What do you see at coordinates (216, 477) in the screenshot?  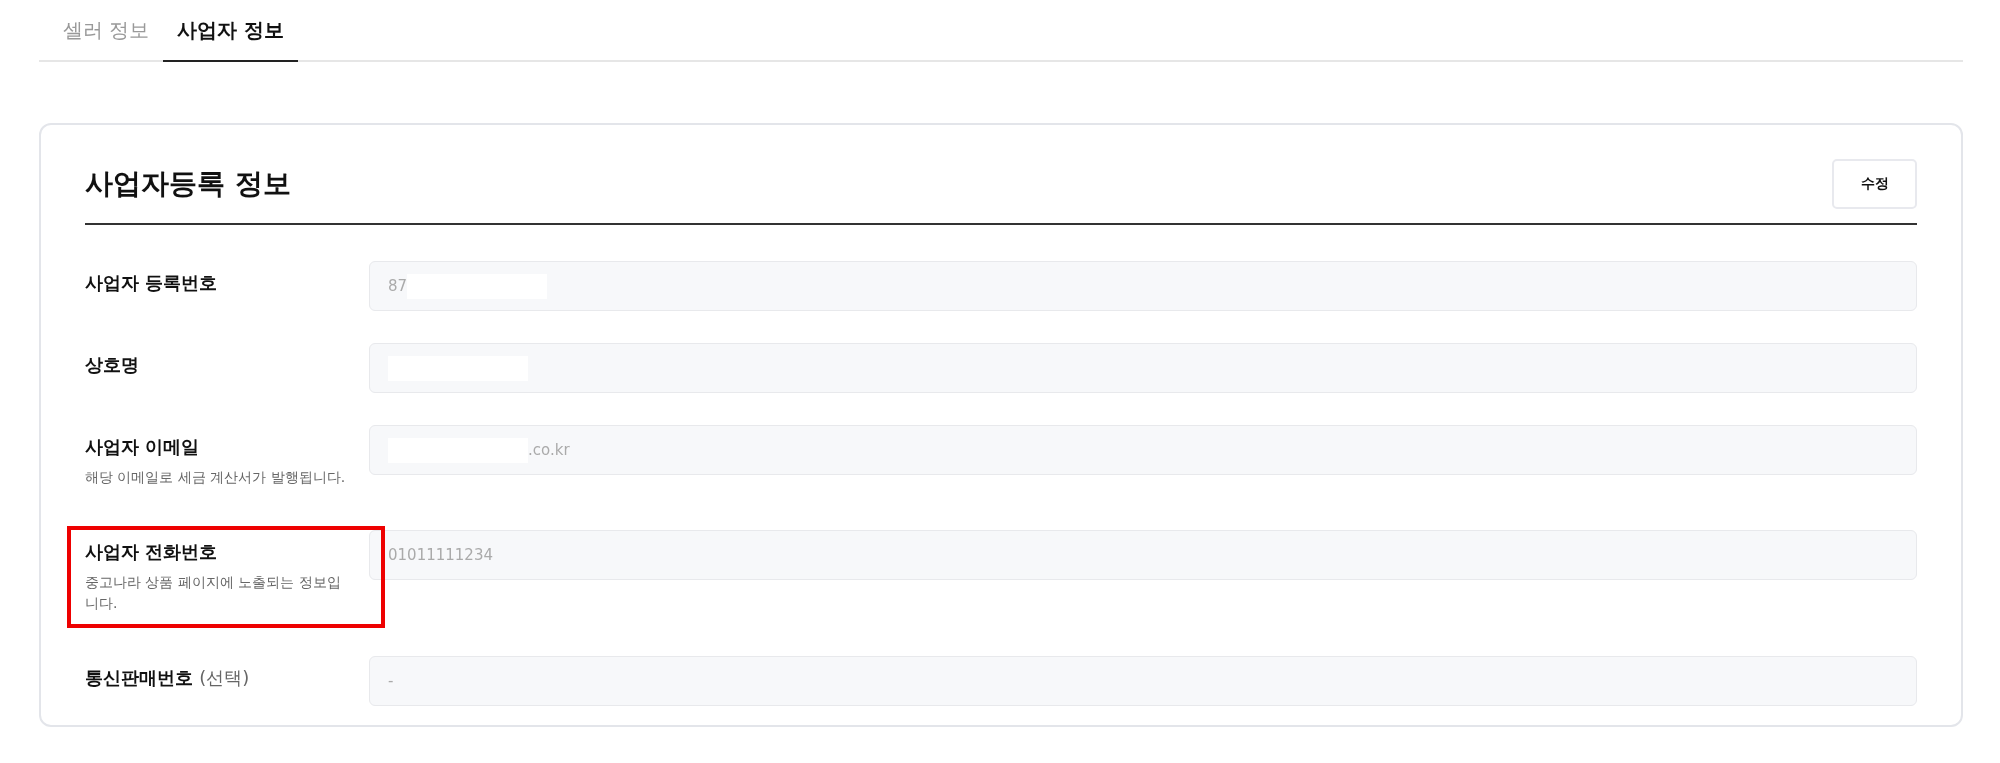 I see `field-description: 해당 이메일로 세금 계산서가 발행됩니다.` at bounding box center [216, 477].